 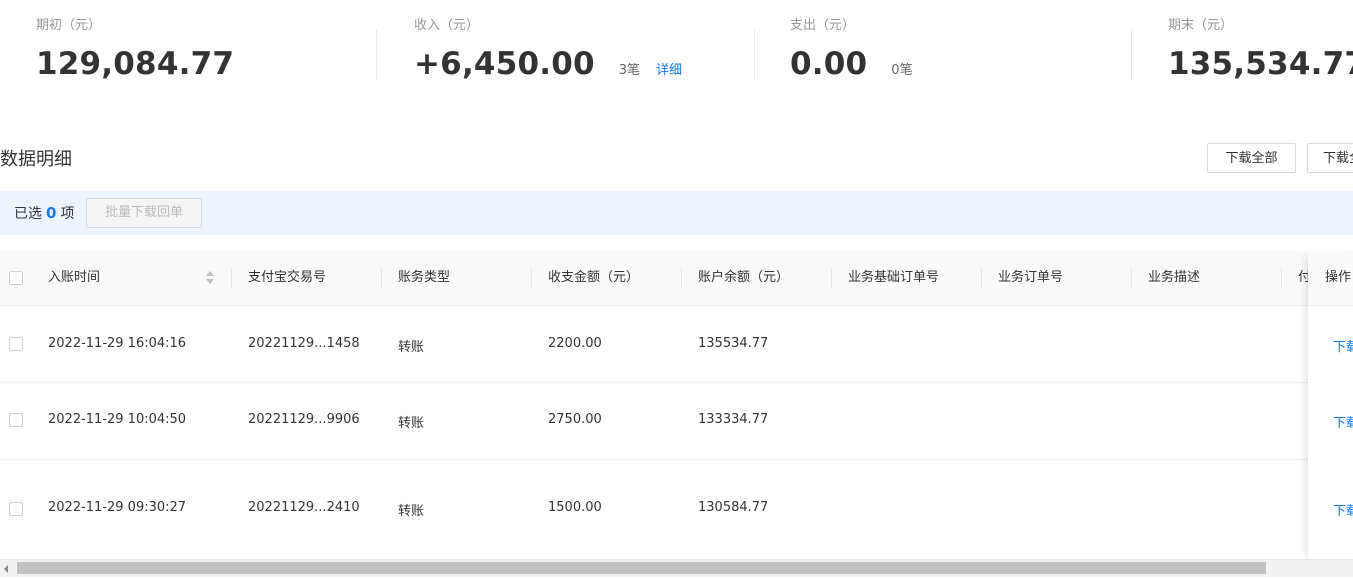 What do you see at coordinates (1330, 405) in the screenshot?
I see `operation-column: 操作 下载 下载 下载` at bounding box center [1330, 405].